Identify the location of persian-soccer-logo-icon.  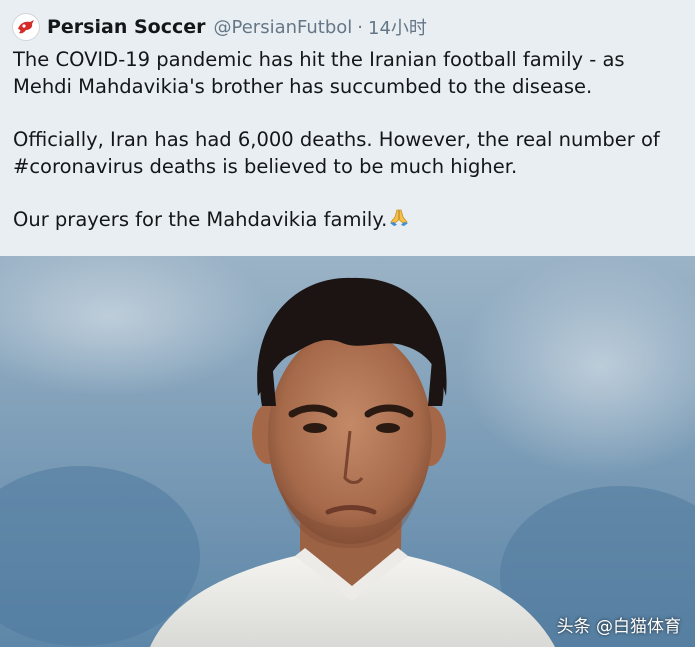
(26, 27).